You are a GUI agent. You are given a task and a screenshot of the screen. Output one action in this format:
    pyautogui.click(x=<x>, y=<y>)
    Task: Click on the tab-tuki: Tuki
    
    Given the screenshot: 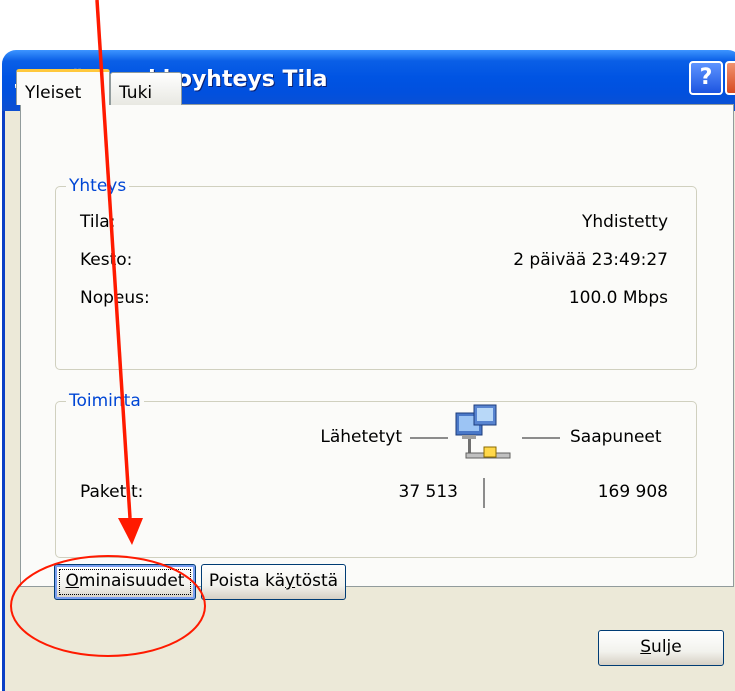 What is the action you would take?
    pyautogui.click(x=146, y=88)
    